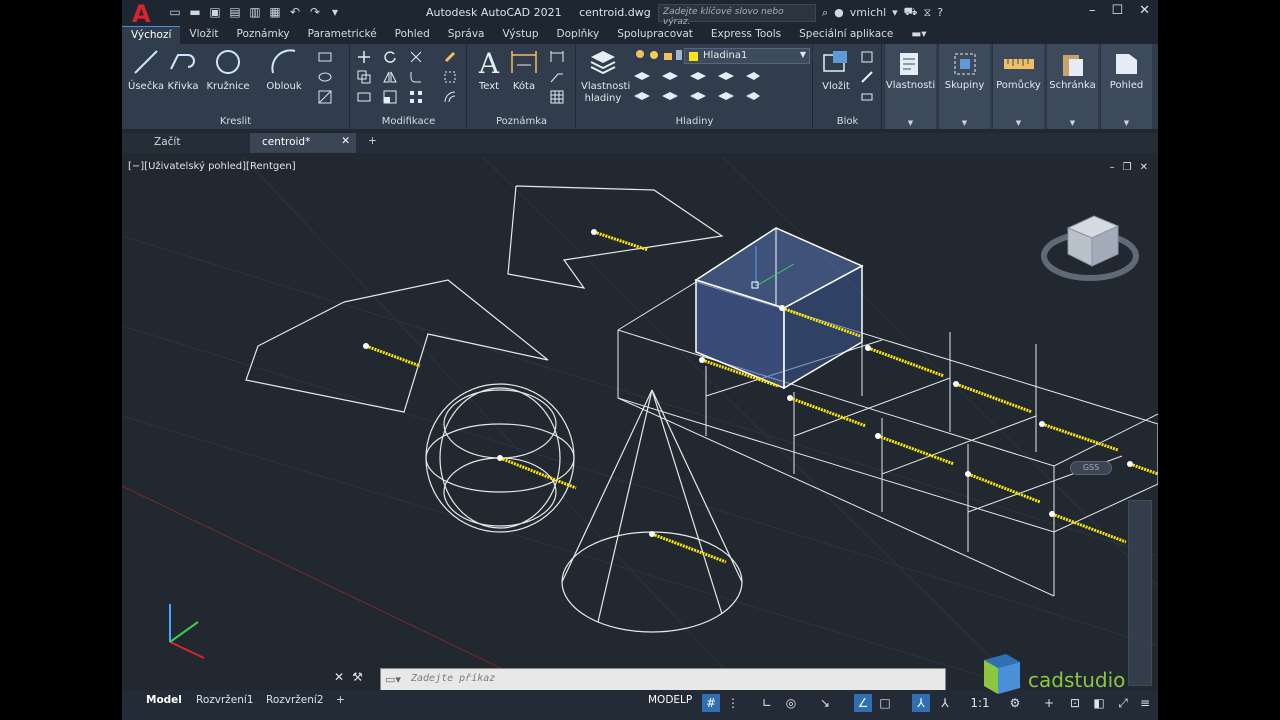 This screenshot has height=720, width=1280. I want to click on ribbon-options-icon: ▬▾, so click(918, 35).